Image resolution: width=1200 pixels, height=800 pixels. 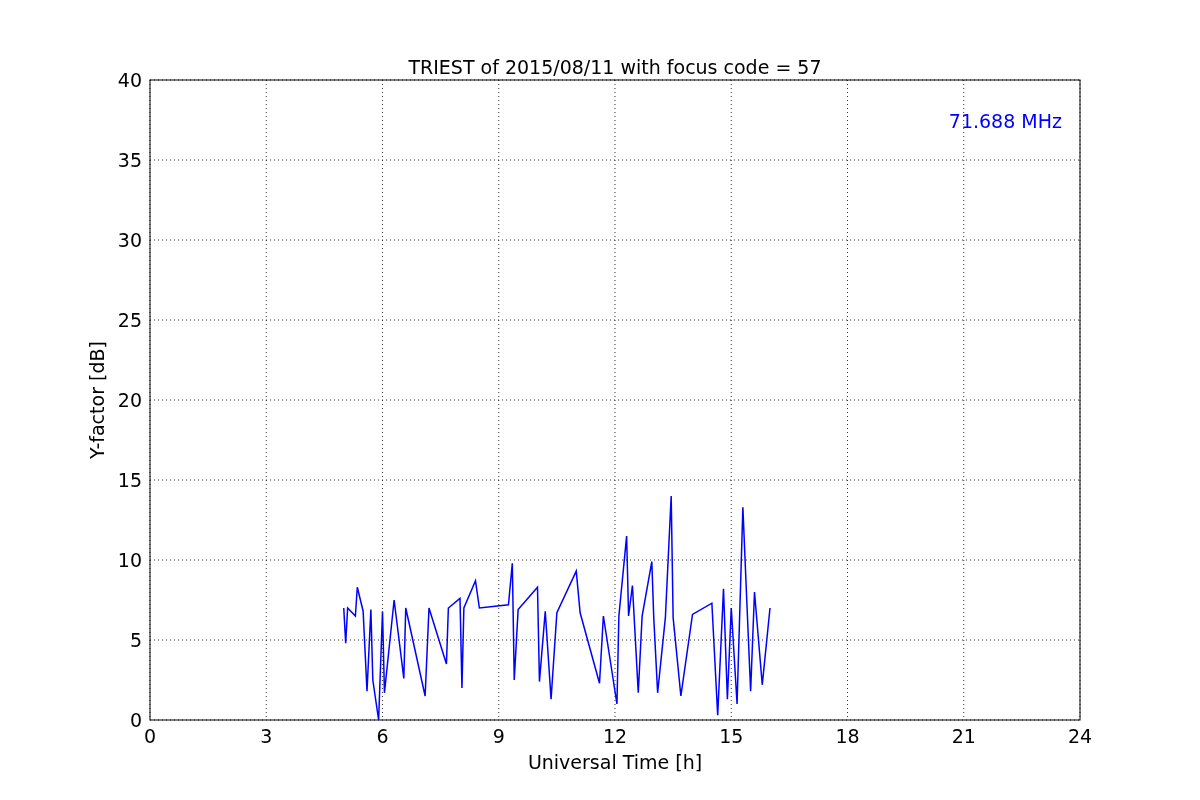 I want to click on chart-title: TRIEST of 2015/08/11 with focus code = 57, so click(x=615, y=67).